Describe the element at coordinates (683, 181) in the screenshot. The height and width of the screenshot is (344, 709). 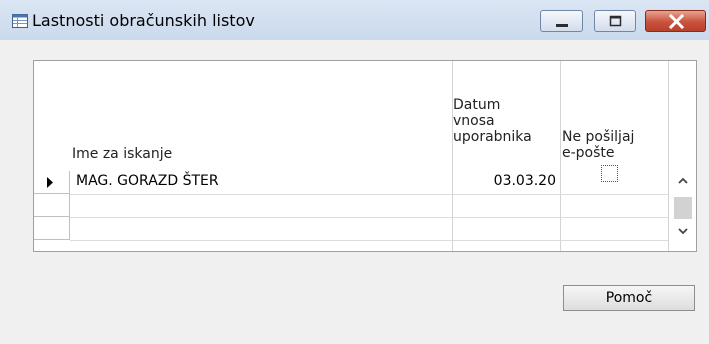
I see `scroll-up-icon` at that location.